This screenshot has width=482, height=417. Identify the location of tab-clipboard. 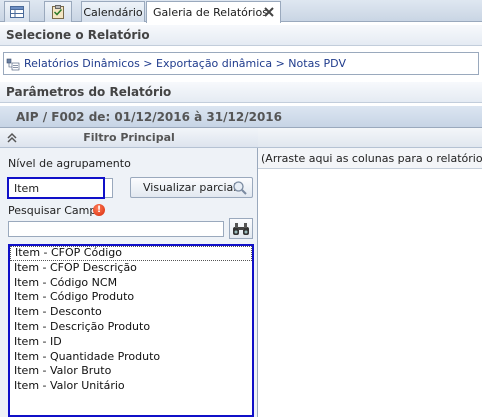
(58, 11).